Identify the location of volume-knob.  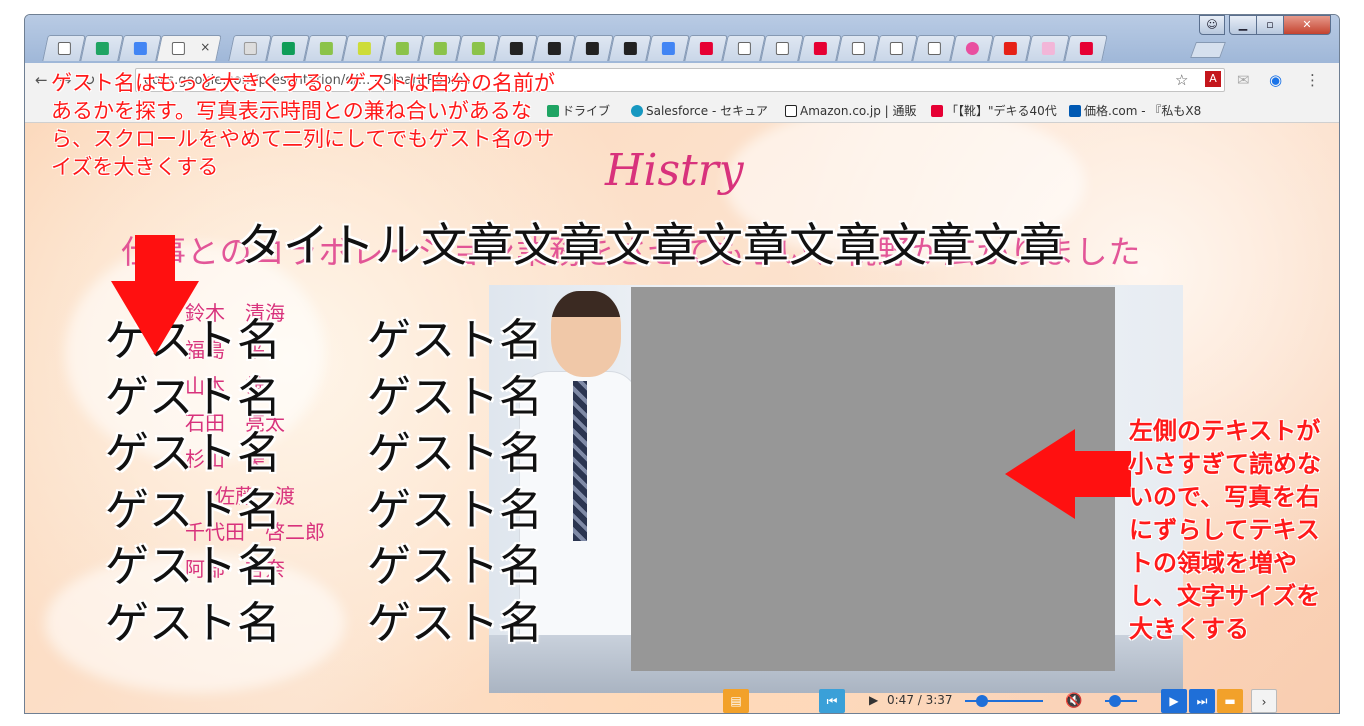
(1114, 701).